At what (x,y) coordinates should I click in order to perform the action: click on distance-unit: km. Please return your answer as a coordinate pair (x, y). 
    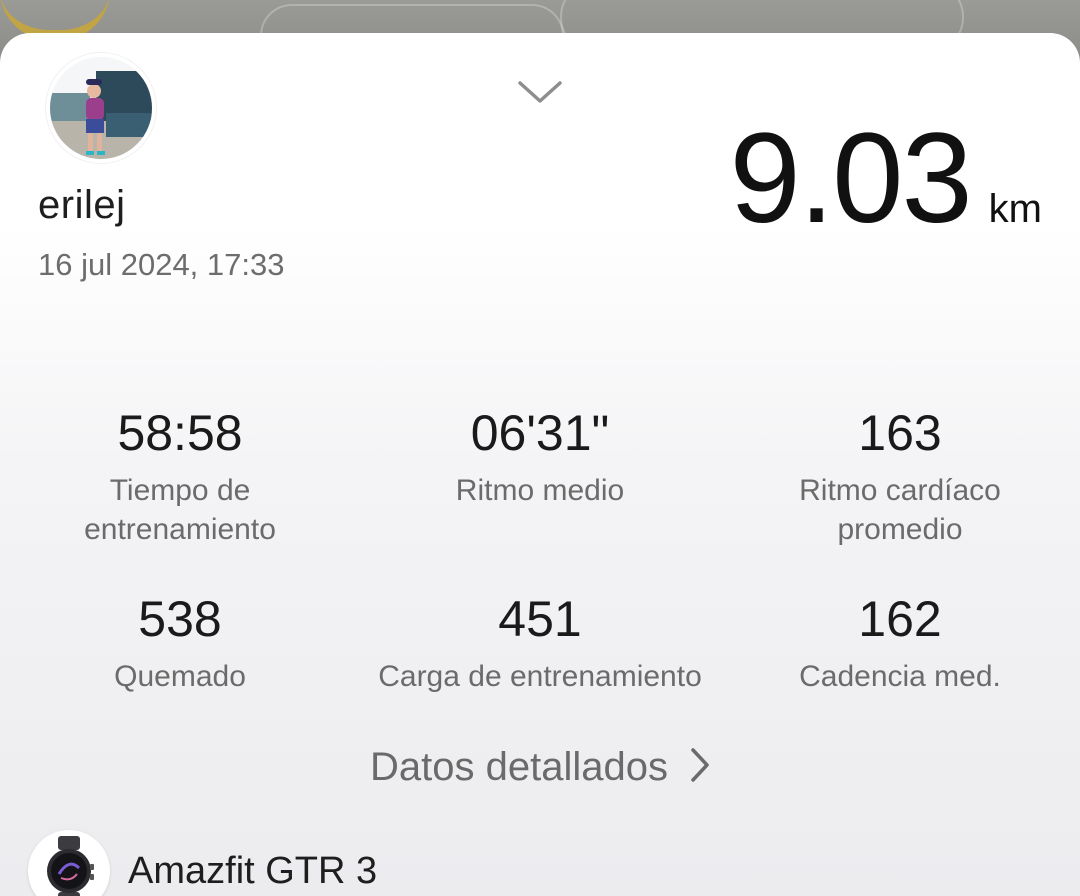
    Looking at the image, I should click on (1015, 209).